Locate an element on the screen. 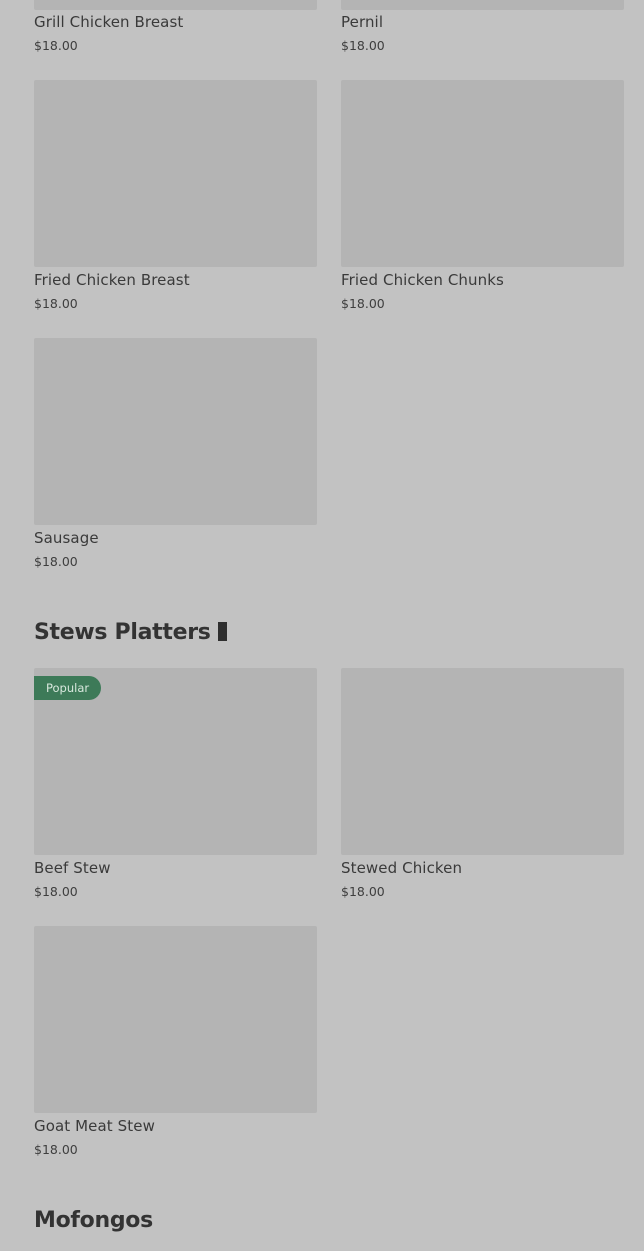  menu-item-name: Goat Meat Stew is located at coordinates (94, 1126).